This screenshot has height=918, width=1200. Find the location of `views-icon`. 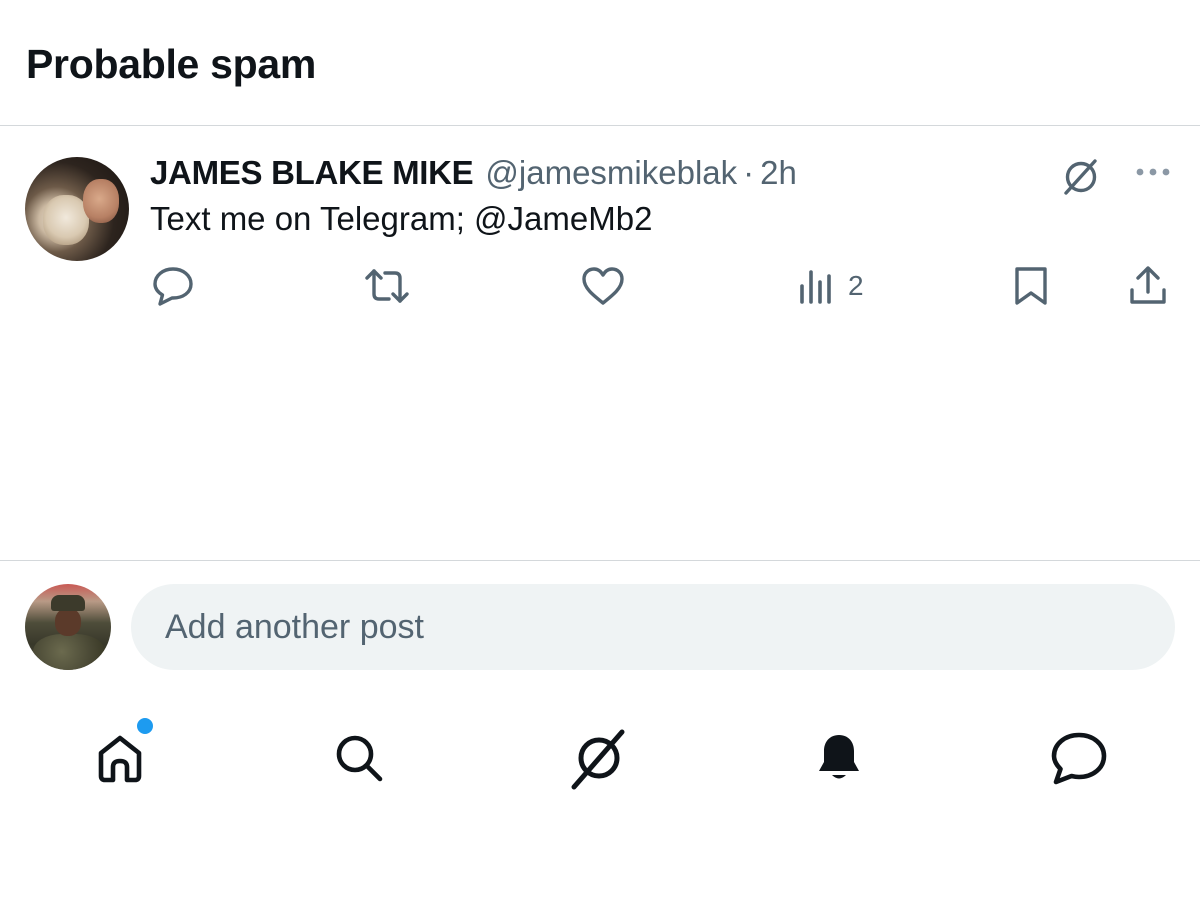

views-icon is located at coordinates (815, 287).